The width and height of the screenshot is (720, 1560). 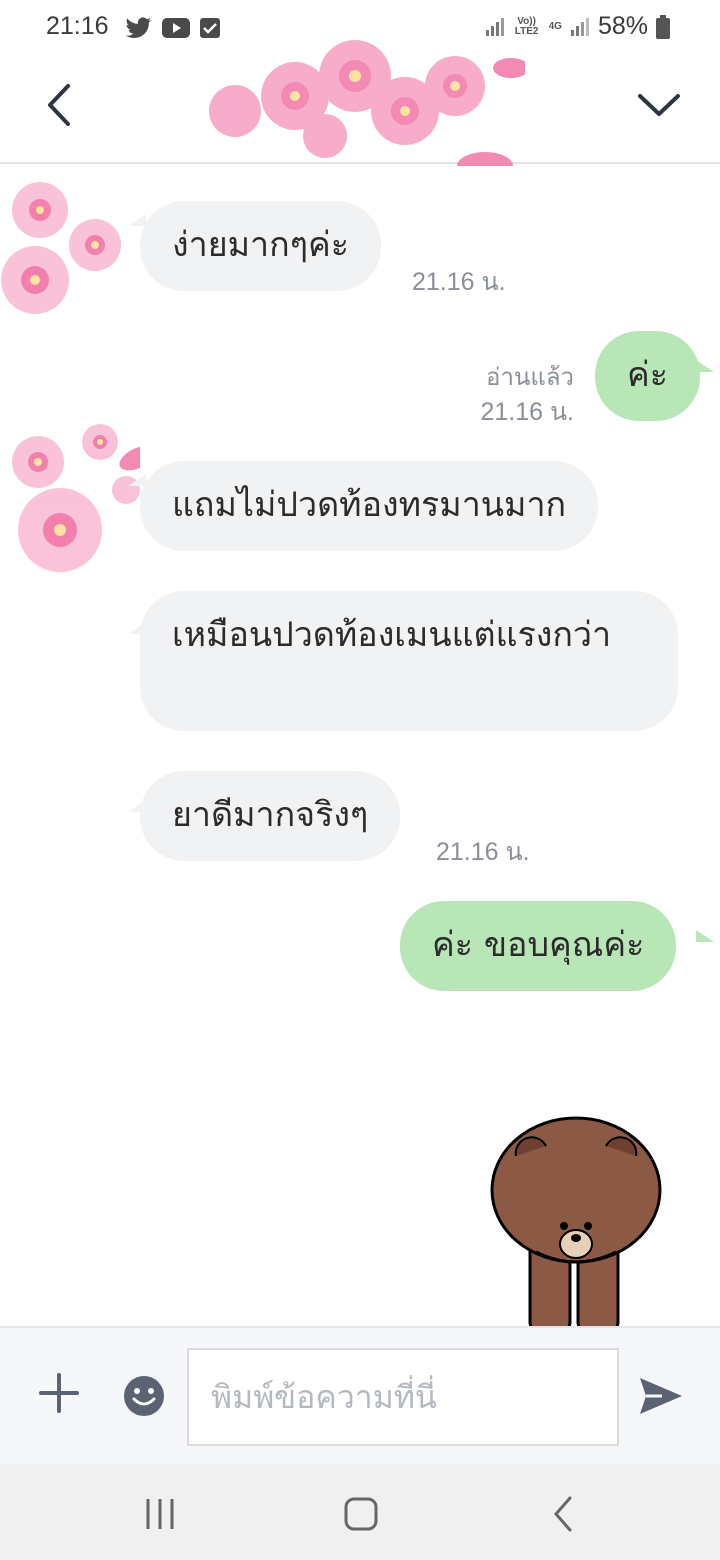 I want to click on cherry-blossom-decoration, so click(x=367, y=103).